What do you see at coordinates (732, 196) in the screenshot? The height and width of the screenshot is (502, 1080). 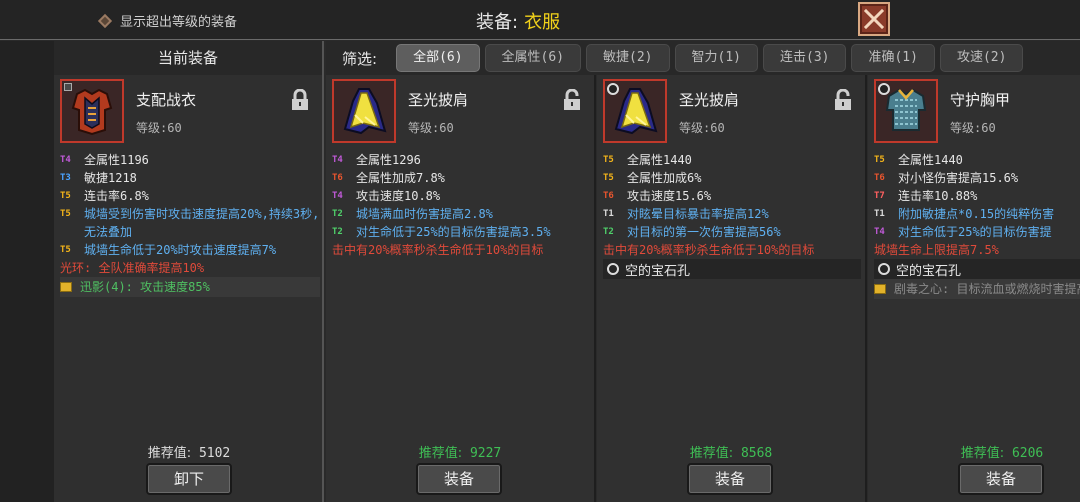 I see `stat-row: T6 攻击速度15.6%` at bounding box center [732, 196].